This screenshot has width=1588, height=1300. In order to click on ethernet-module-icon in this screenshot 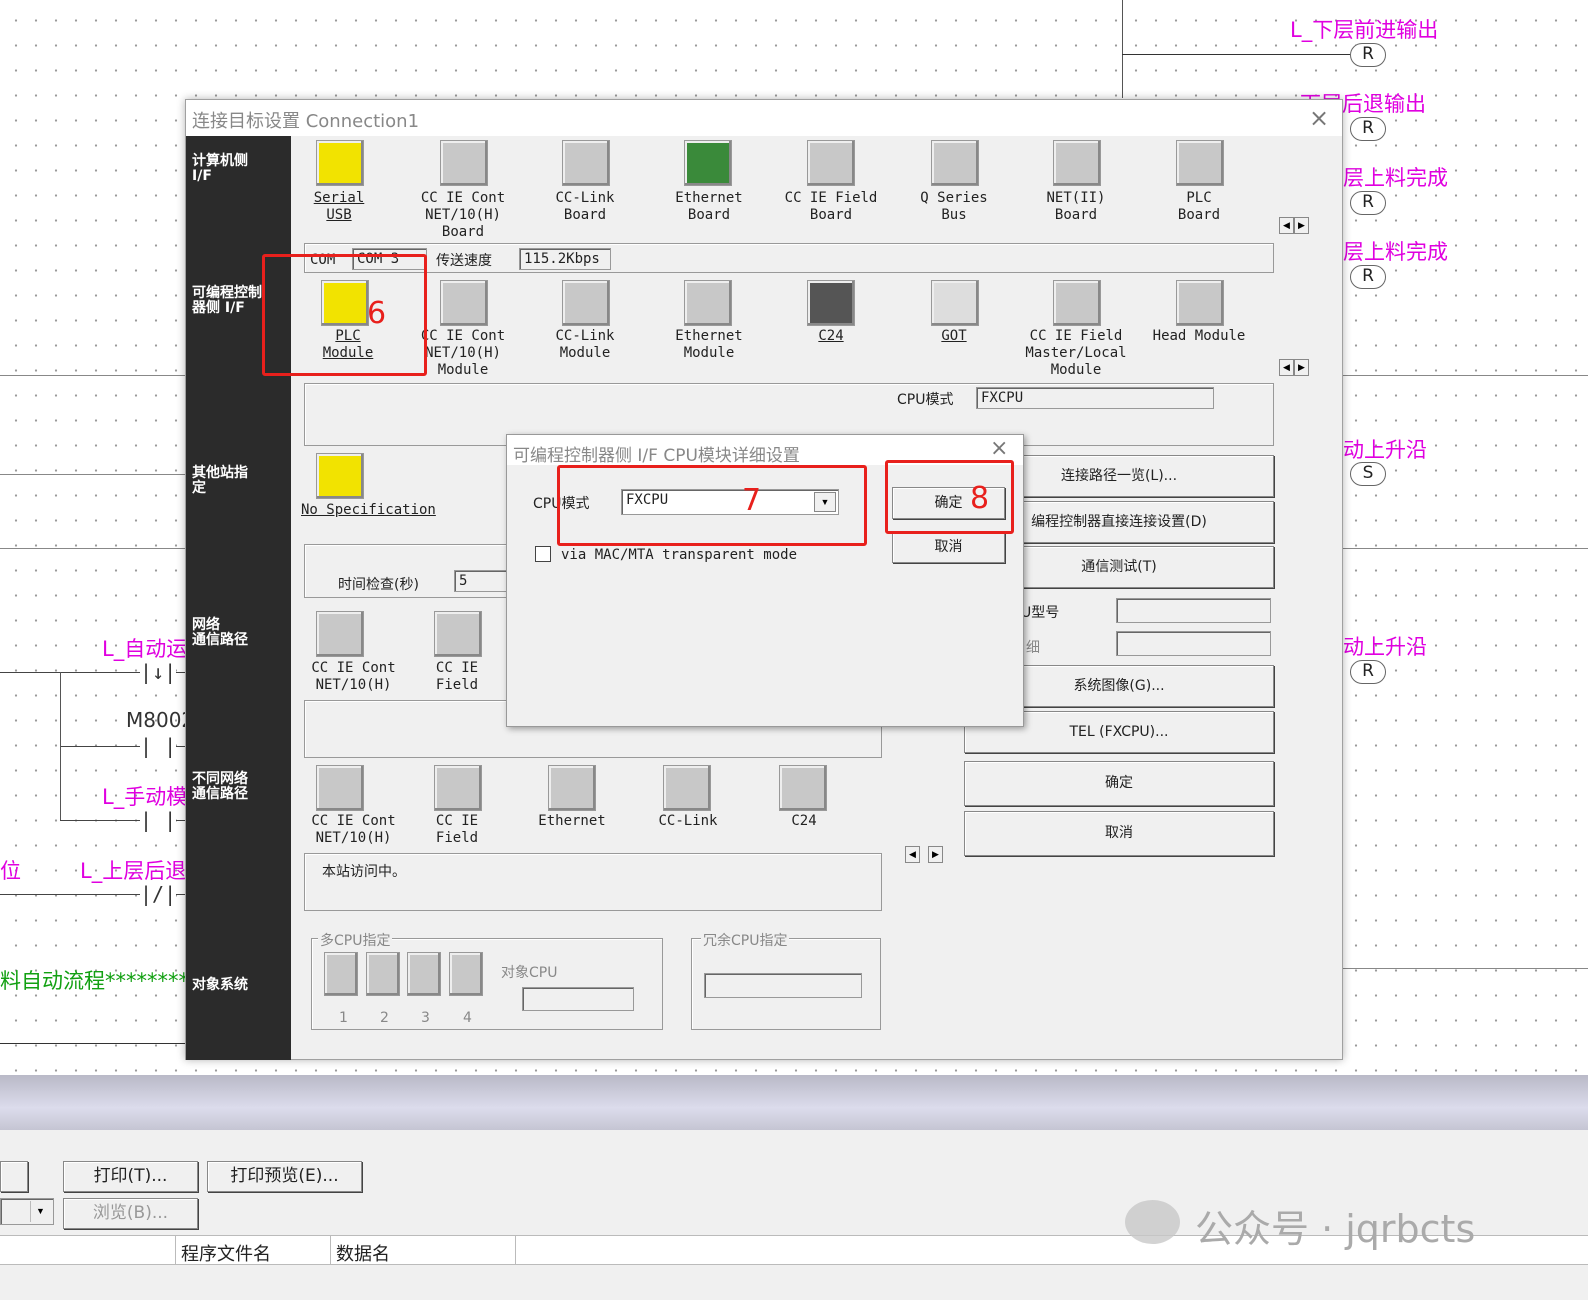, I will do `click(708, 303)`.